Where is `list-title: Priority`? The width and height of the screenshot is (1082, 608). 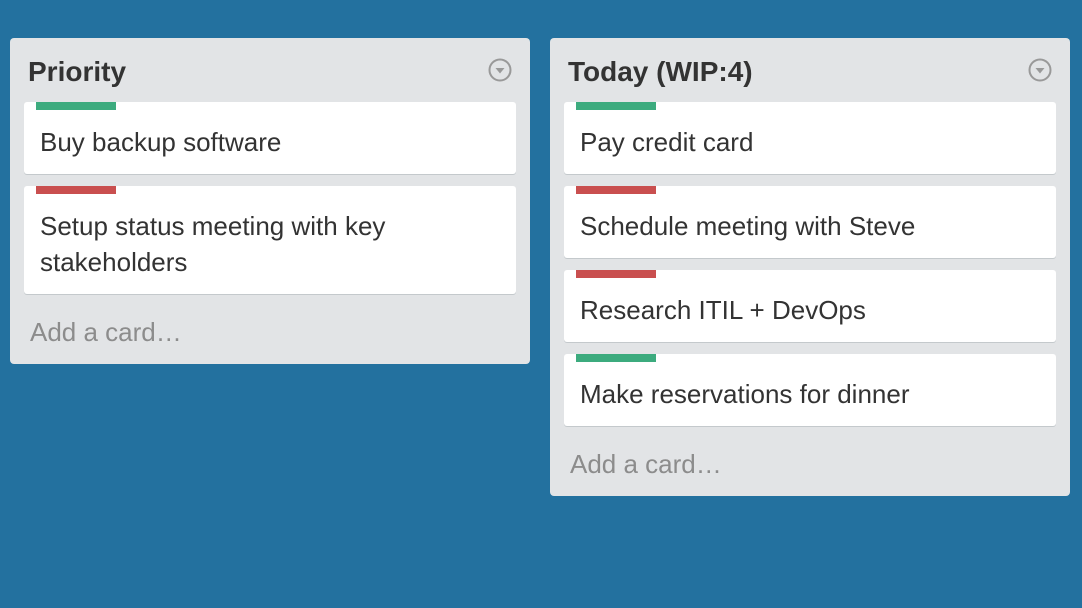 list-title: Priority is located at coordinates (77, 72).